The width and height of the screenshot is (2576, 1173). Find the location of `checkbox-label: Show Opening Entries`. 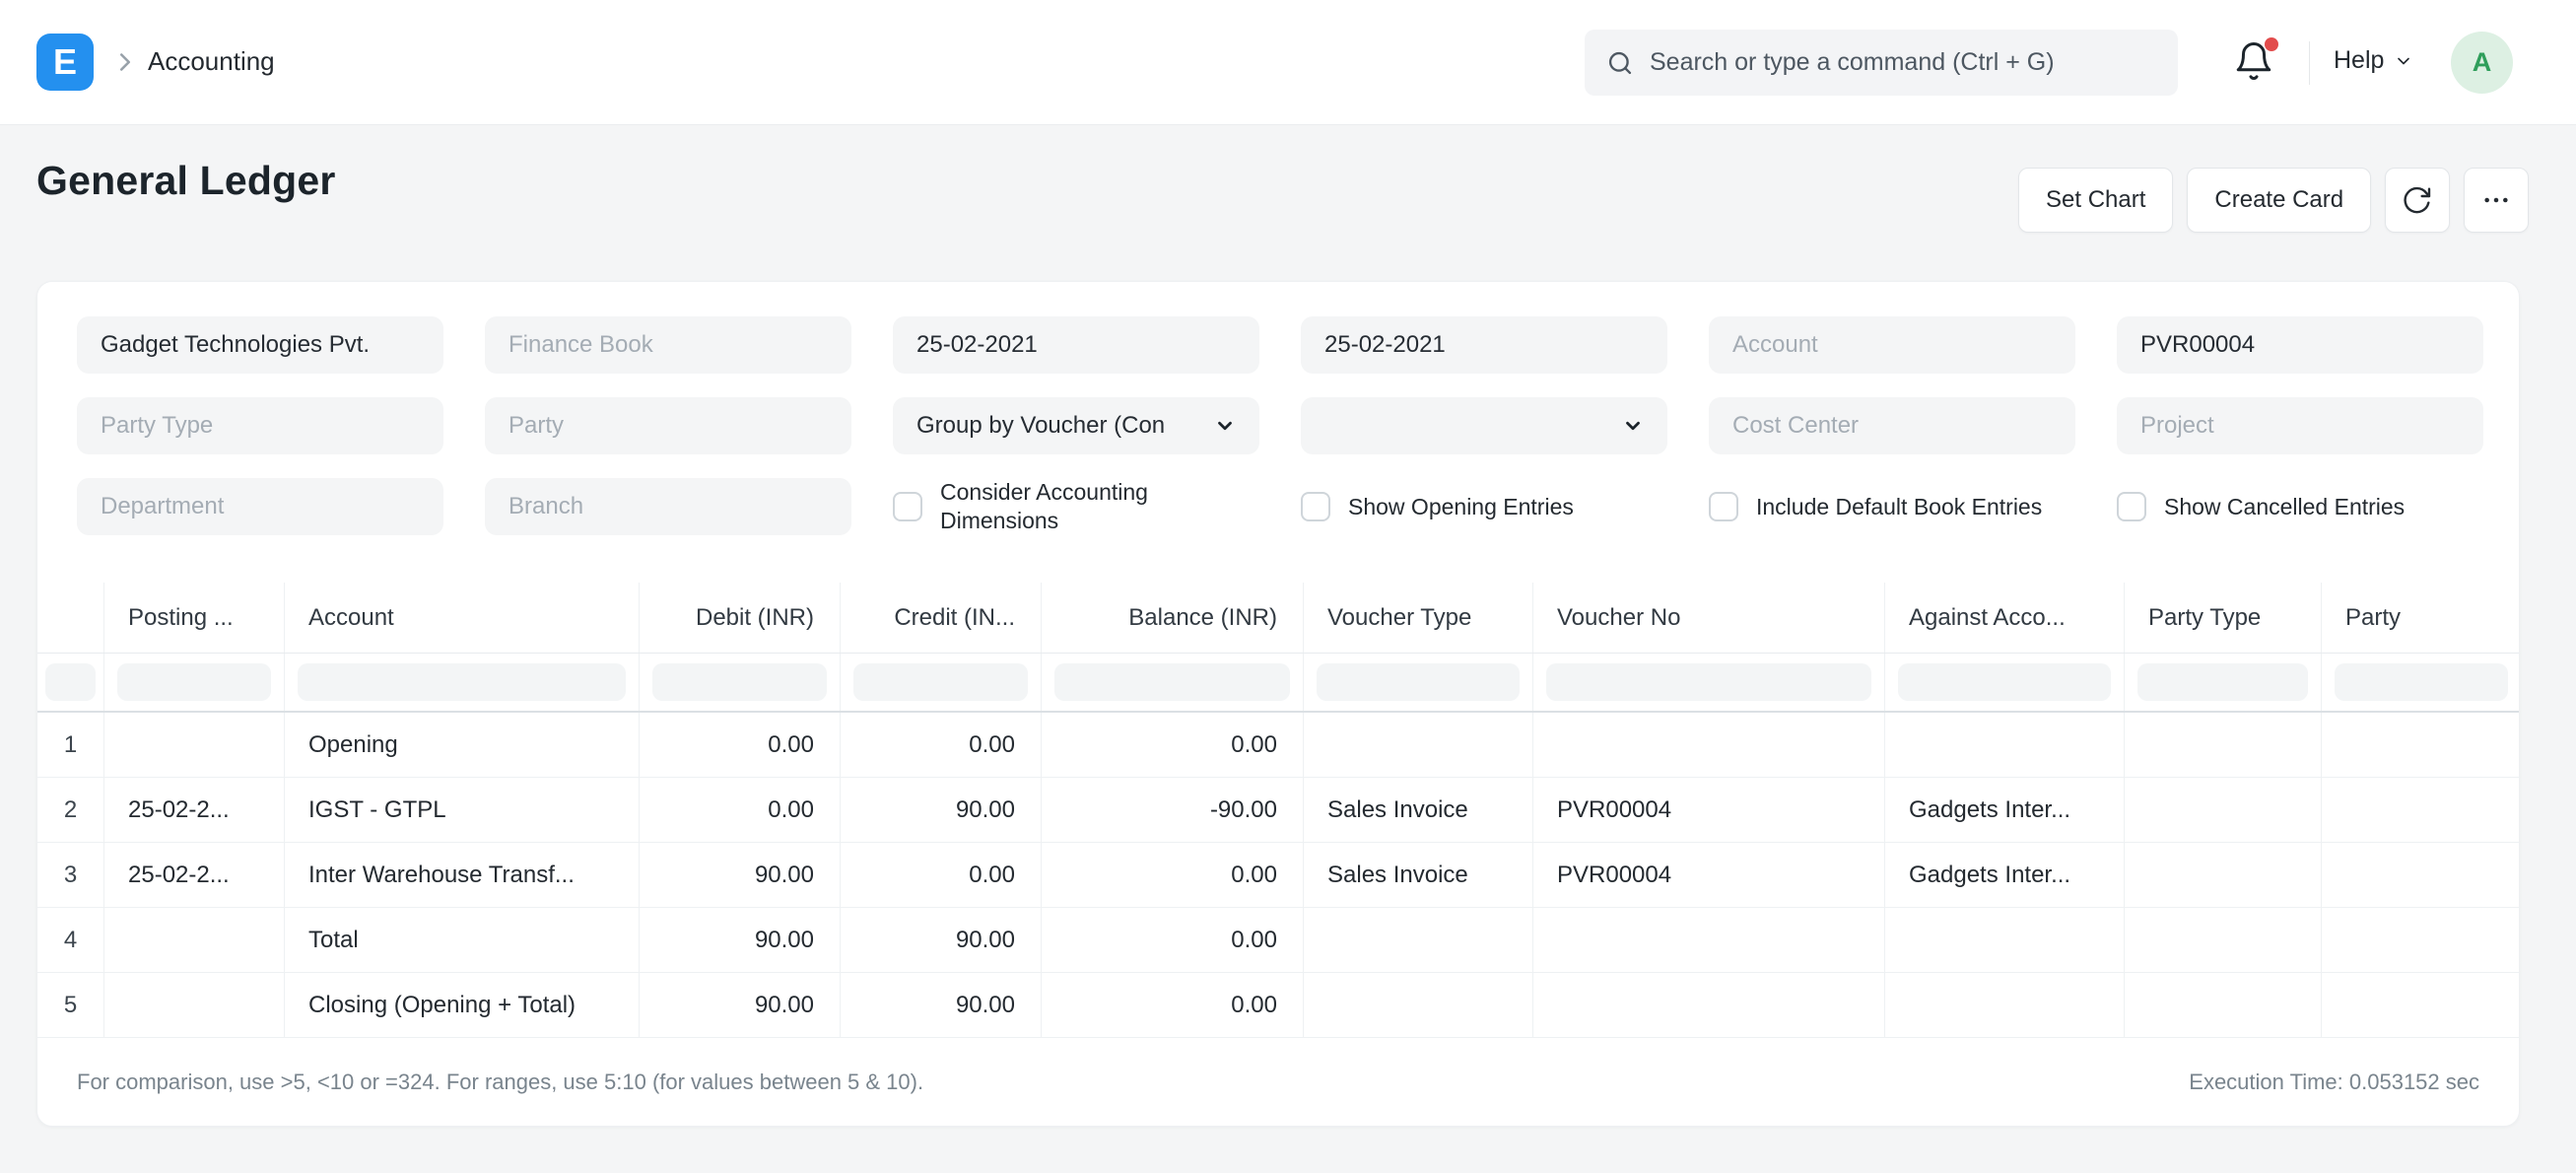

checkbox-label: Show Opening Entries is located at coordinates (1461, 506).